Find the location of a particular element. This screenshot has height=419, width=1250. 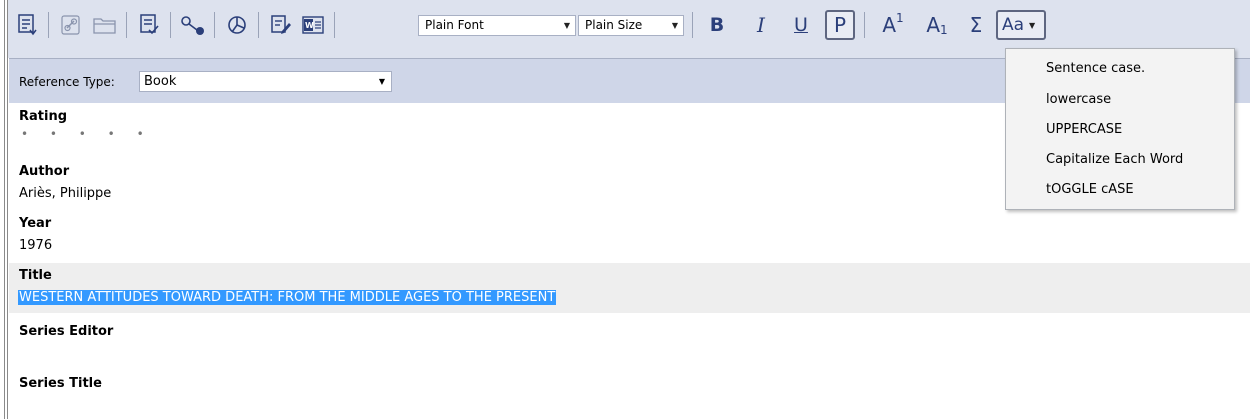

size-select-value: Plain Size is located at coordinates (614, 25).